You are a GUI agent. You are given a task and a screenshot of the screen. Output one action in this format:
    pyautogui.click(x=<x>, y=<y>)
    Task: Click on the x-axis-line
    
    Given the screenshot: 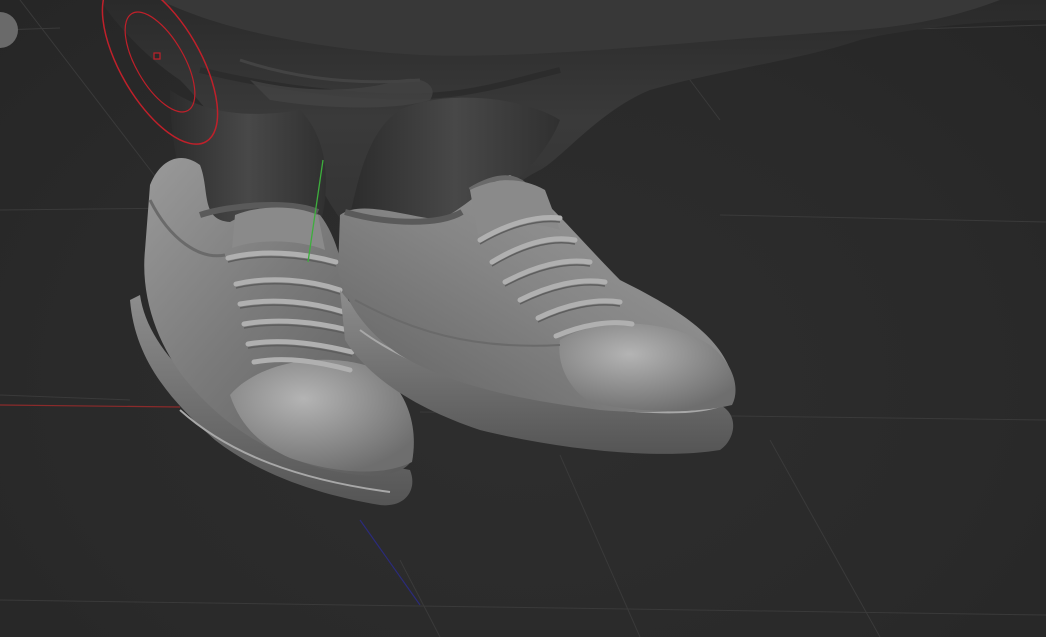 What is the action you would take?
    pyautogui.click(x=90, y=406)
    